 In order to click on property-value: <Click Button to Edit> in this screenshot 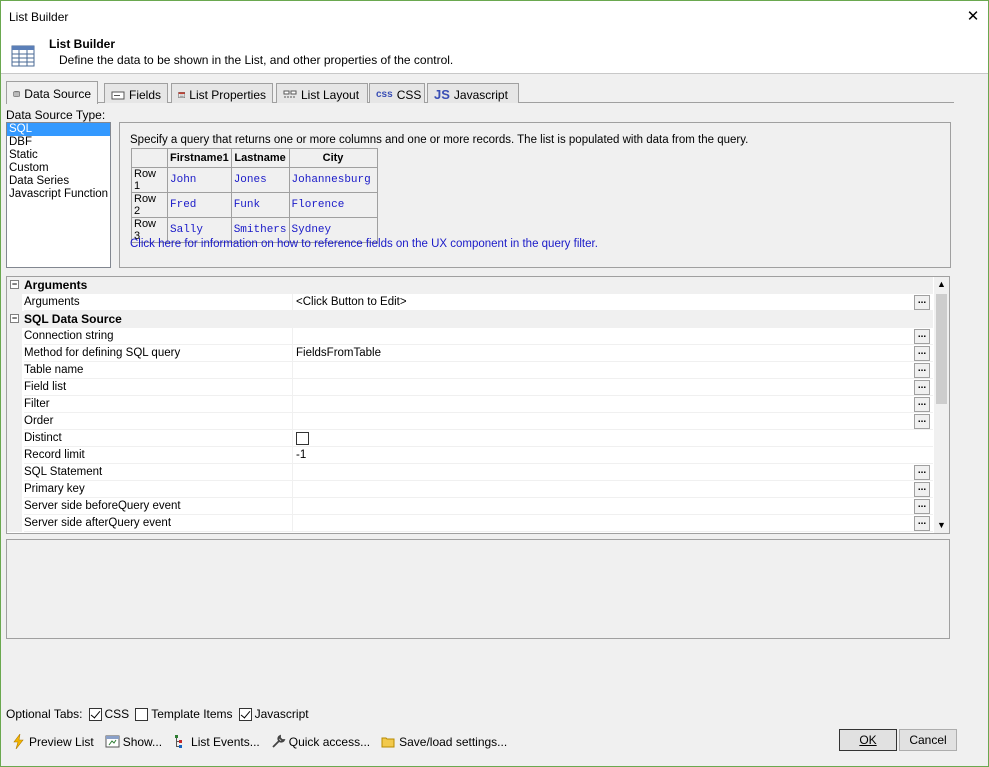, I will do `click(612, 302)`.